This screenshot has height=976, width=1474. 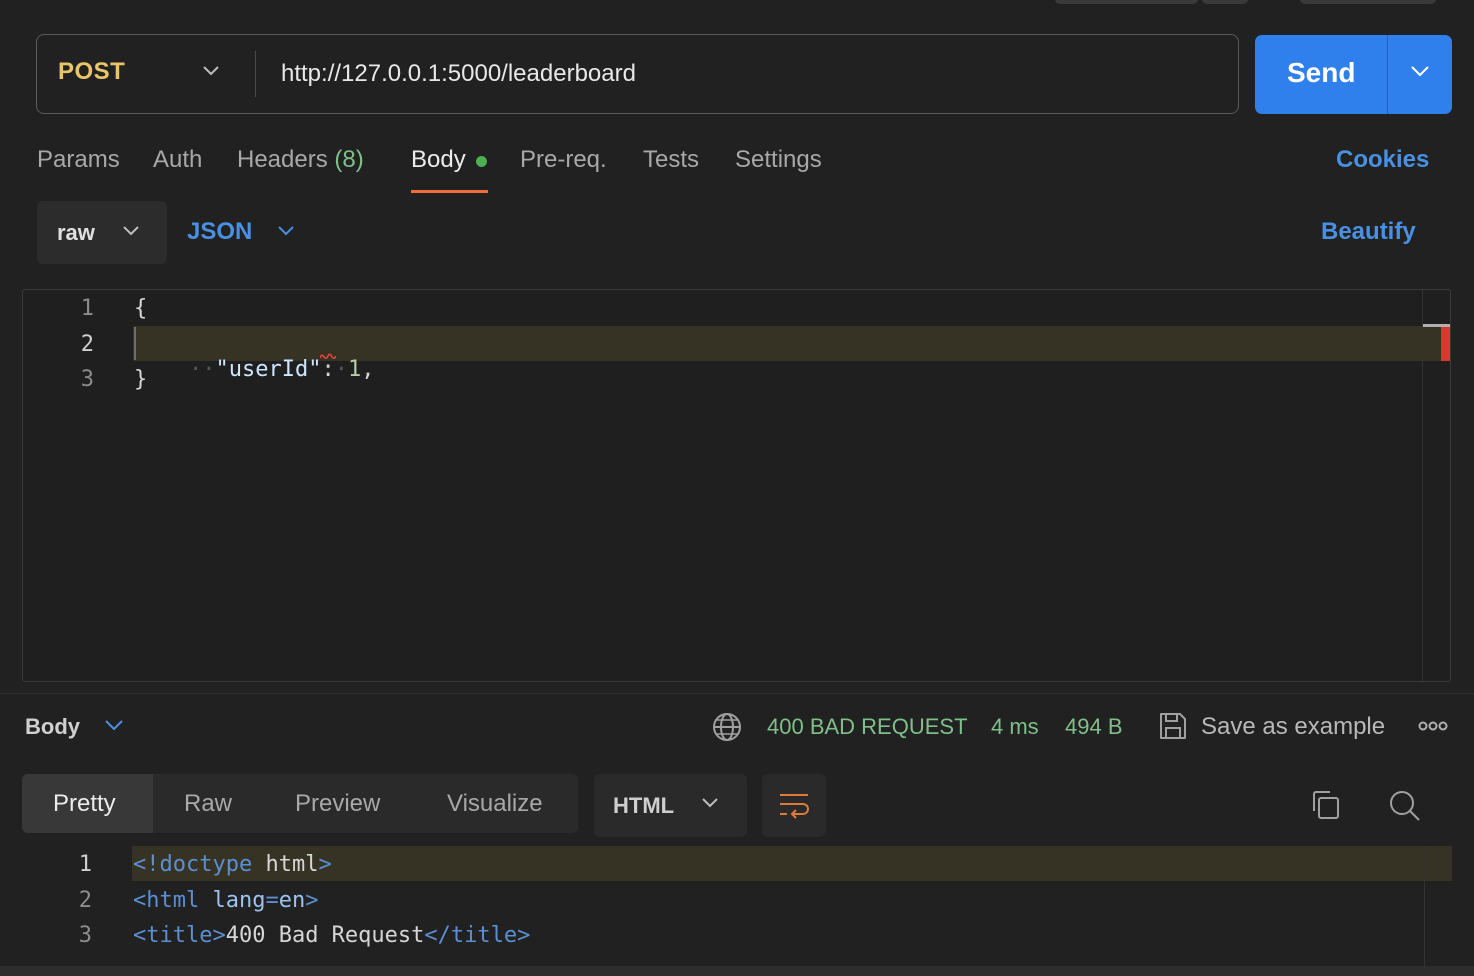 What do you see at coordinates (1387, 74) in the screenshot?
I see `send-split-divider` at bounding box center [1387, 74].